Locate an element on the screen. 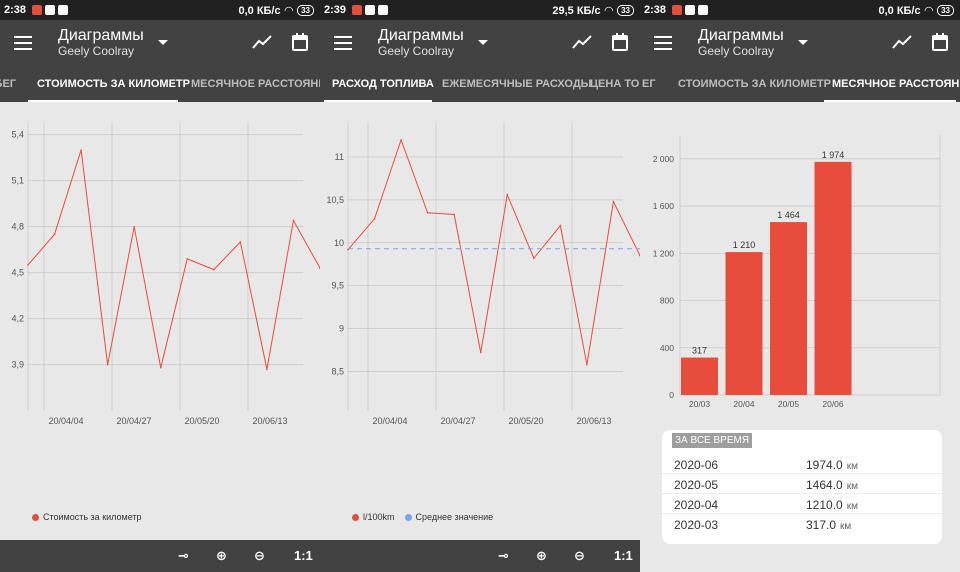 This screenshot has height=572, width=960. summary-value: 1210.0 is located at coordinates (824, 505).